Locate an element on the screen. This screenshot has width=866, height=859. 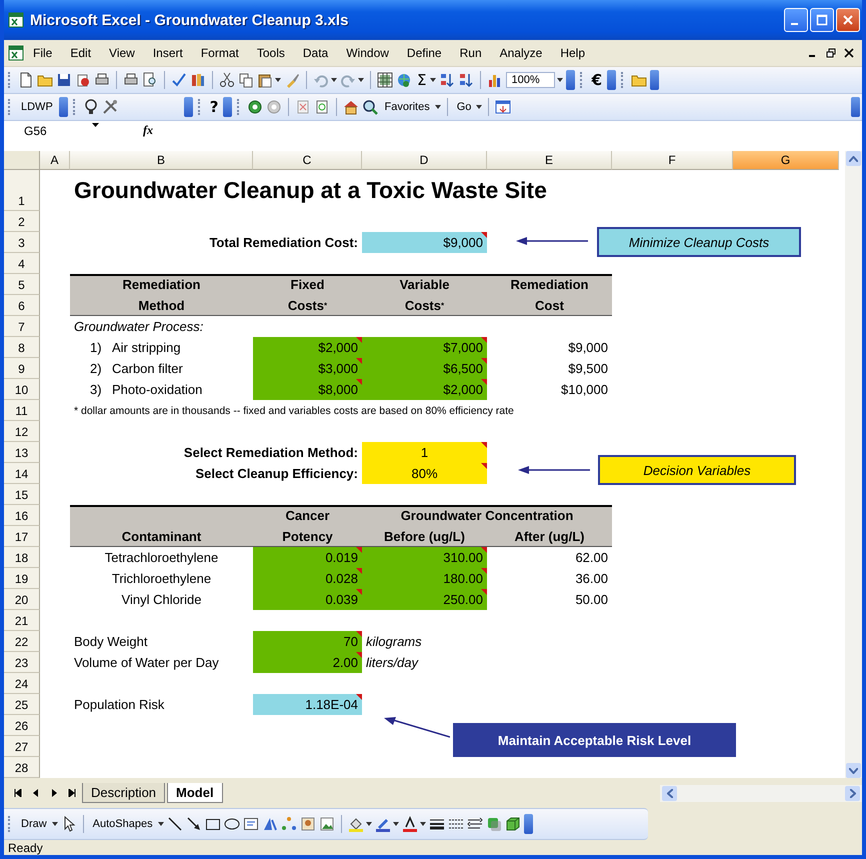
input-cell: 70 is located at coordinates (307, 641).